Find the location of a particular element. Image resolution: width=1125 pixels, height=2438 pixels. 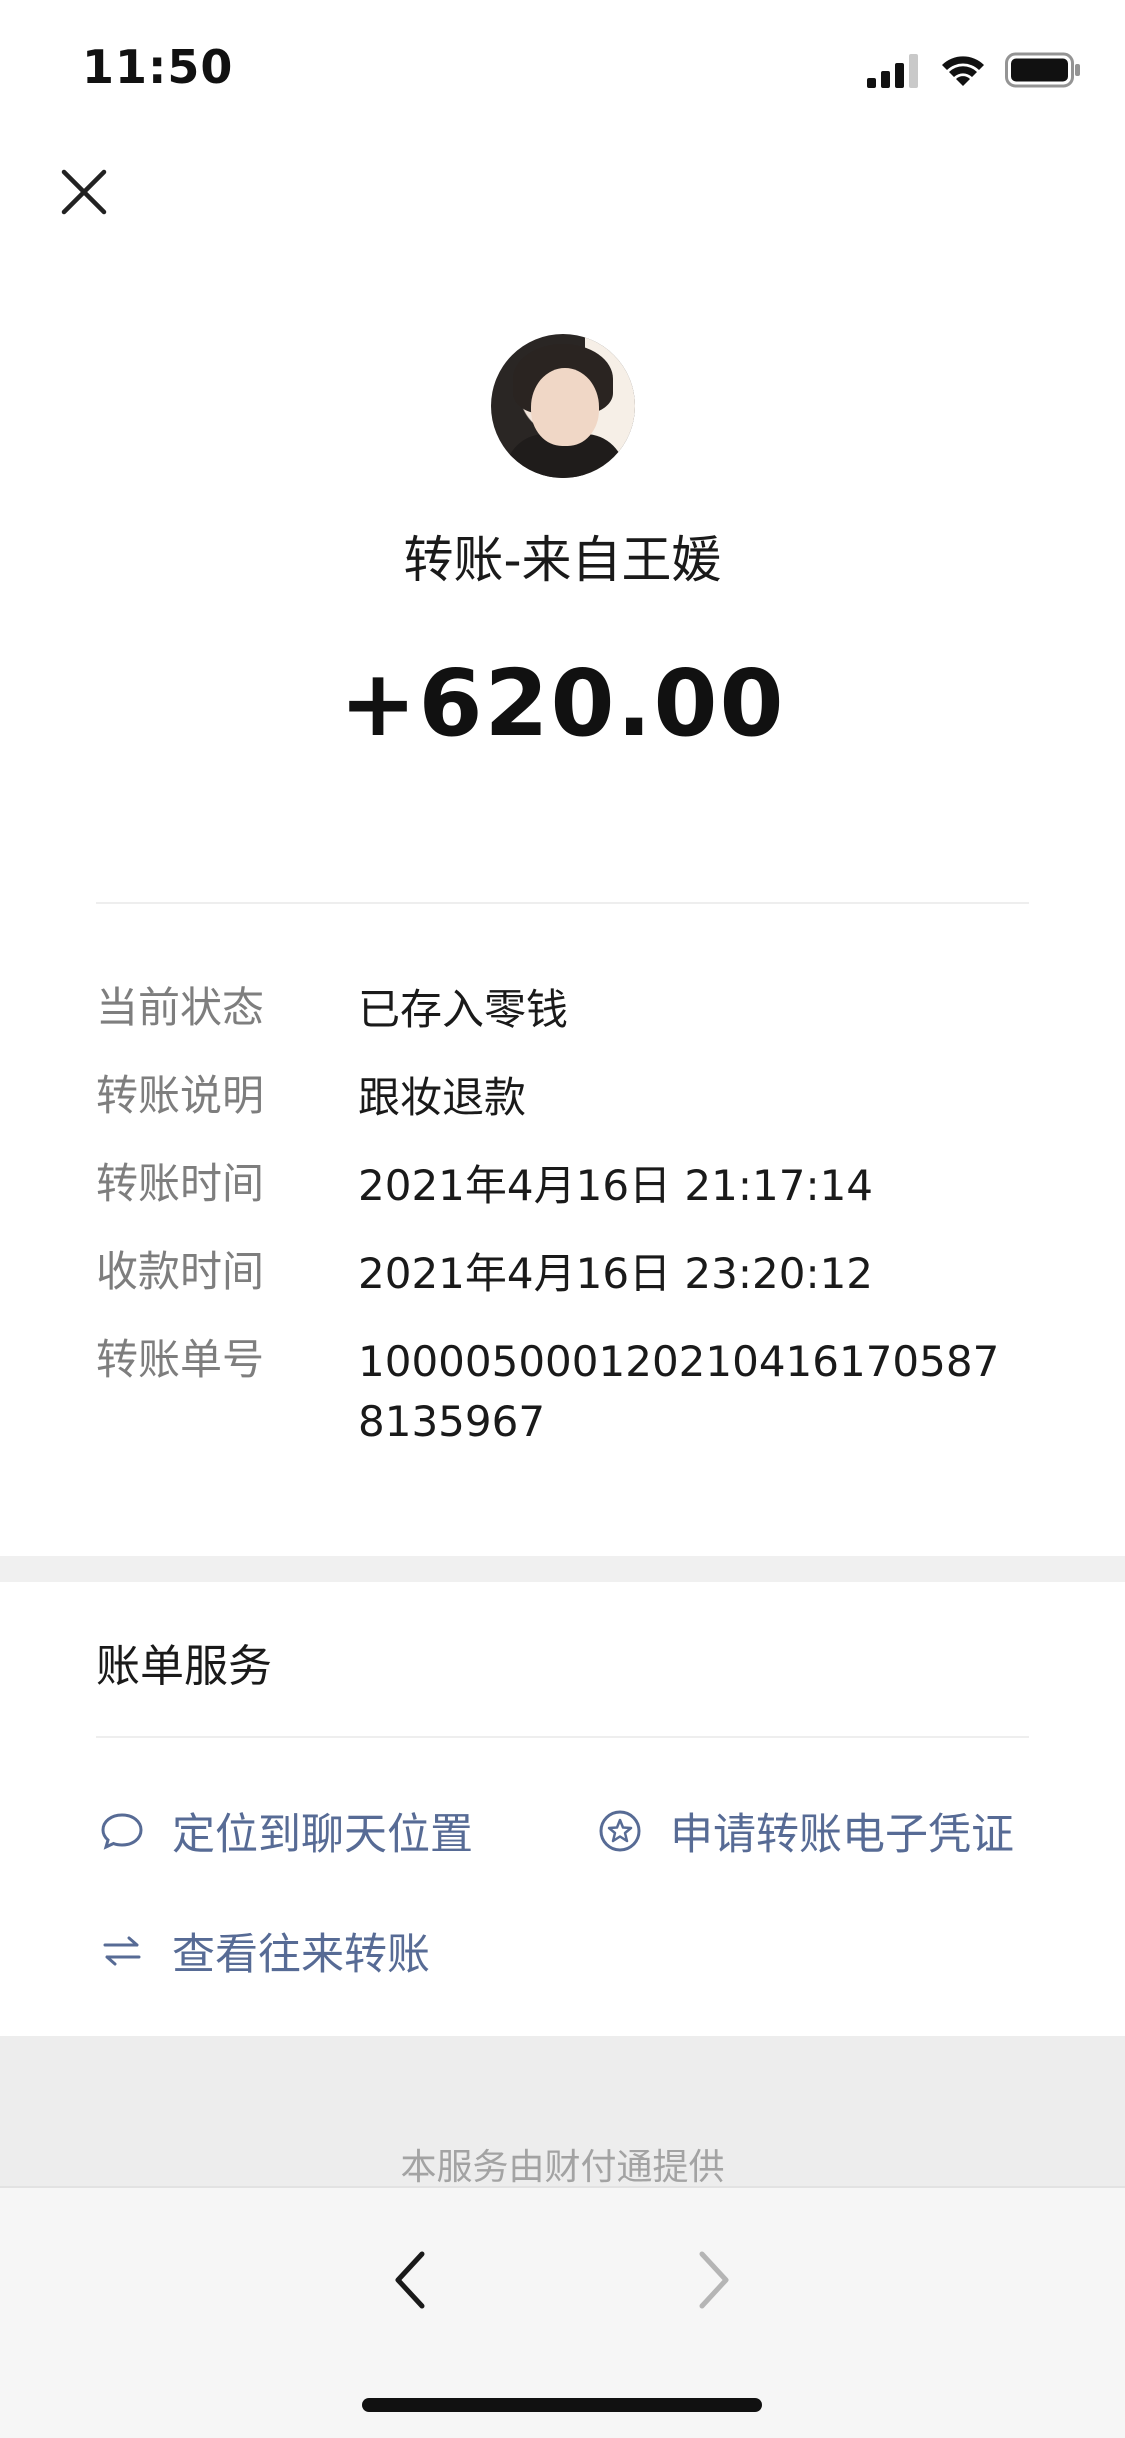

detail-row-note: 转账说明 跟妆退款 is located at coordinates (576, 1098).